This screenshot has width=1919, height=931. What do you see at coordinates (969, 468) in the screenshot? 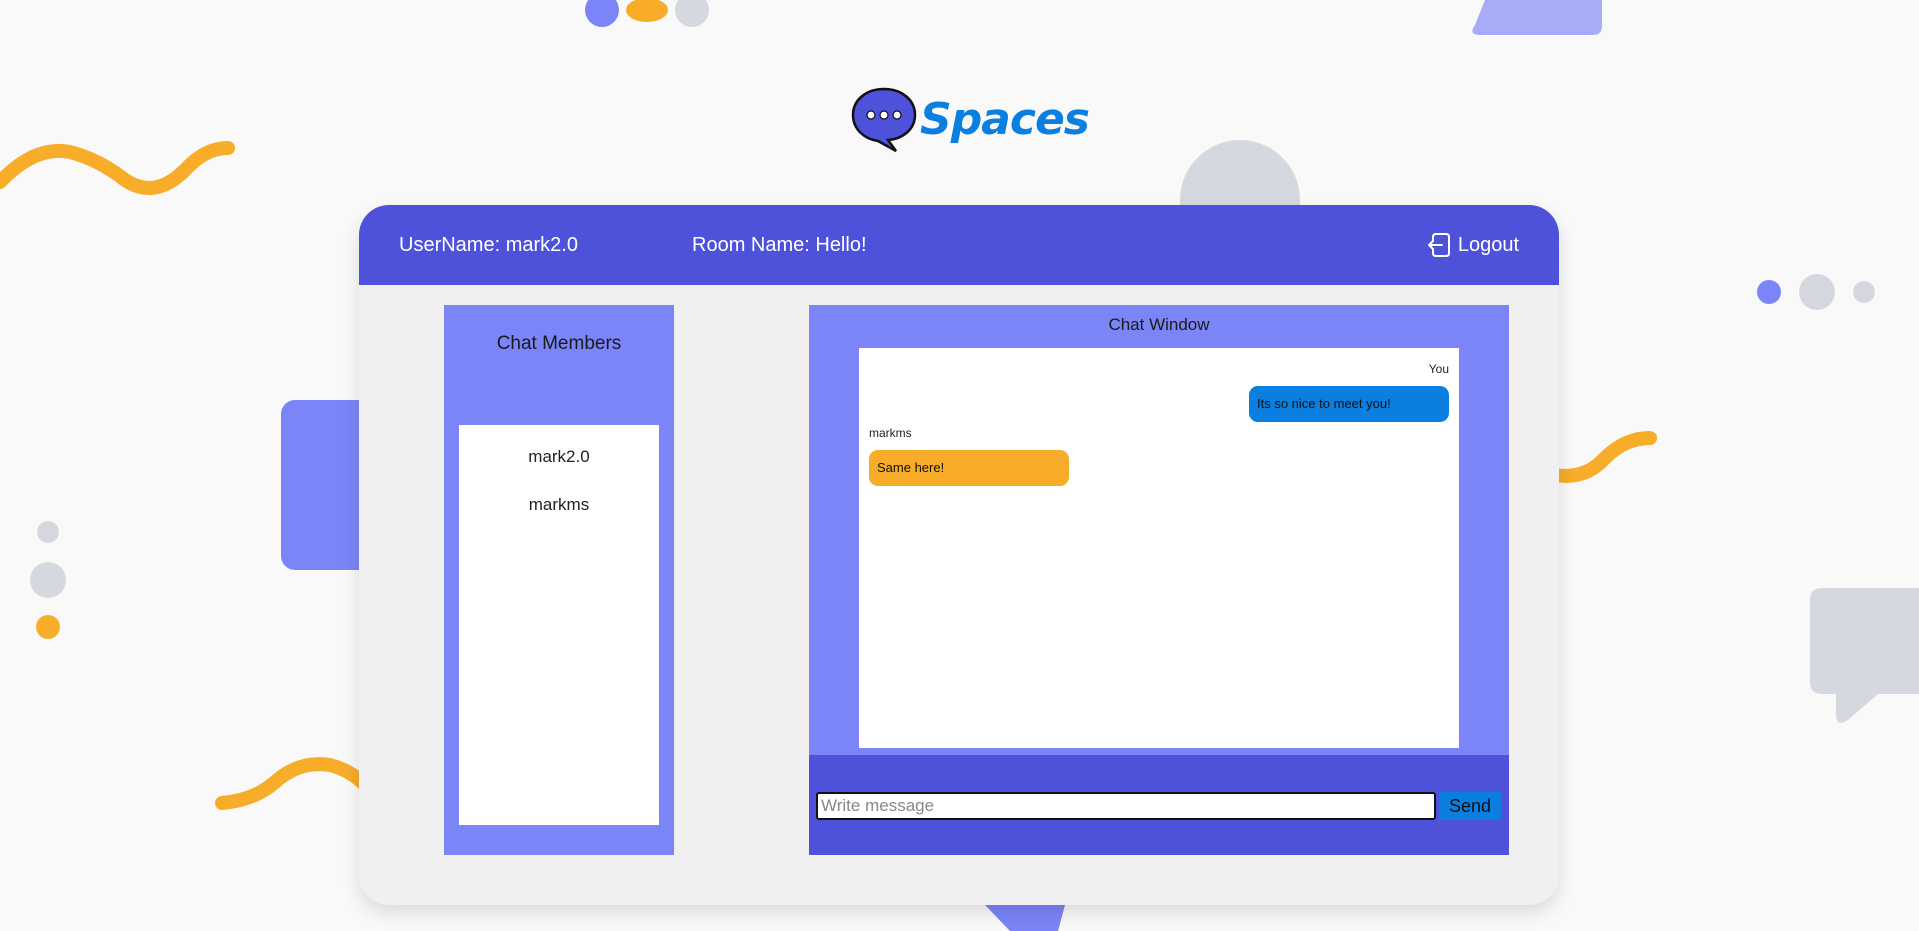
I see `message-bubble-received: Same here!` at bounding box center [969, 468].